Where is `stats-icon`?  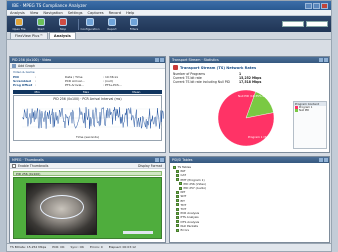
stats-icon is located at coordinates (175, 67).